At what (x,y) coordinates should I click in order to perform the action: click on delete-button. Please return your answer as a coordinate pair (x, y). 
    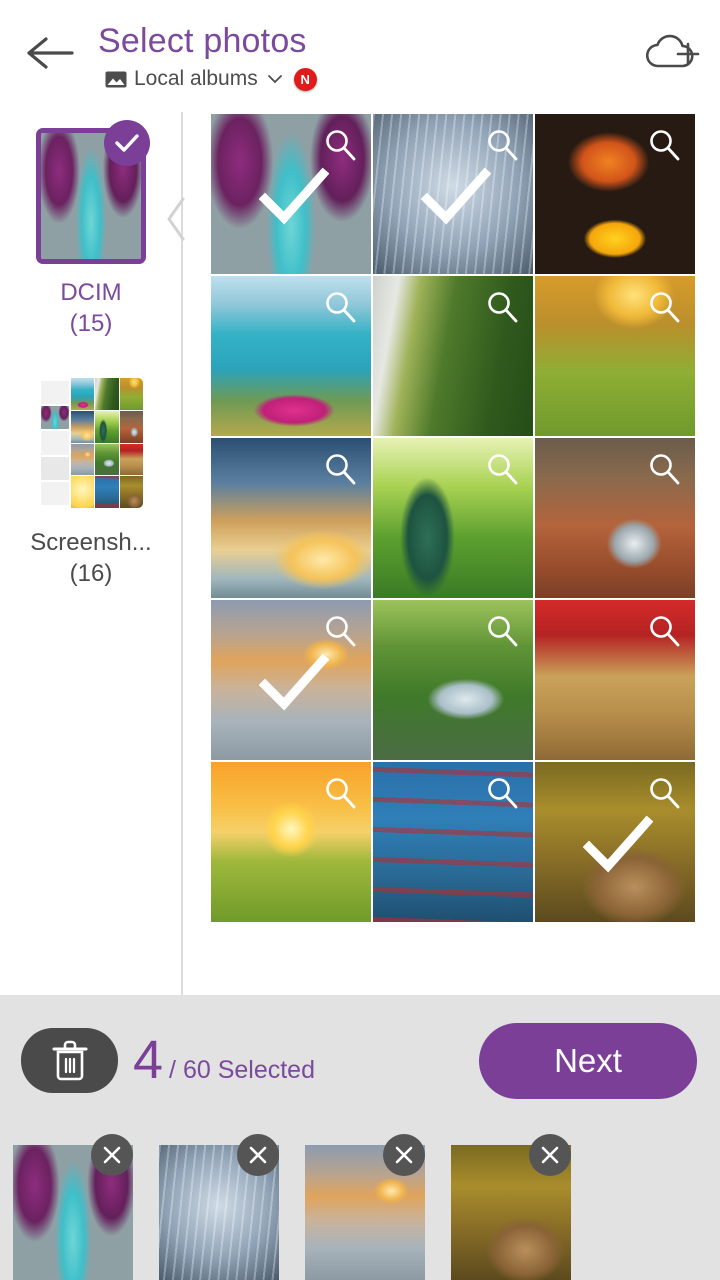
    Looking at the image, I should click on (69, 1060).